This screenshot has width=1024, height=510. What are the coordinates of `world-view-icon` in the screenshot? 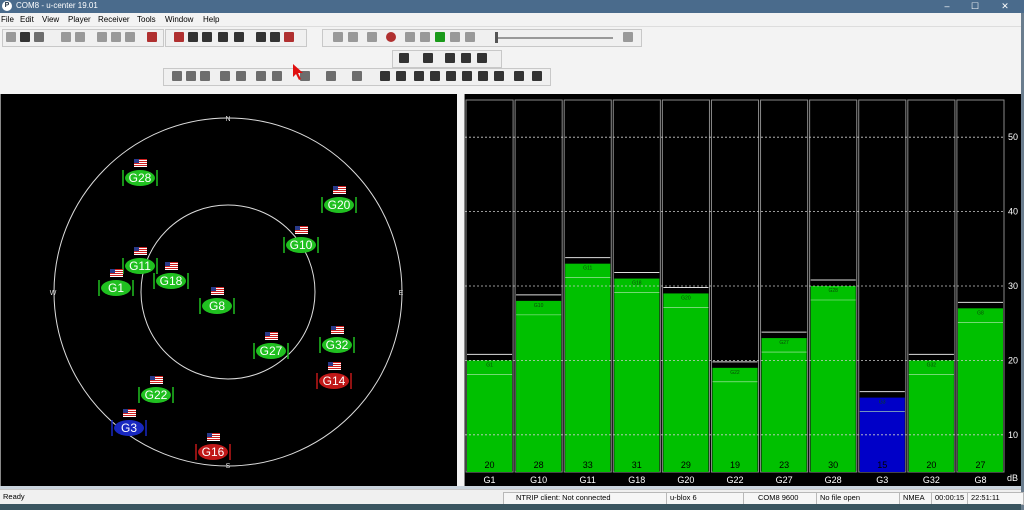 It's located at (467, 76).